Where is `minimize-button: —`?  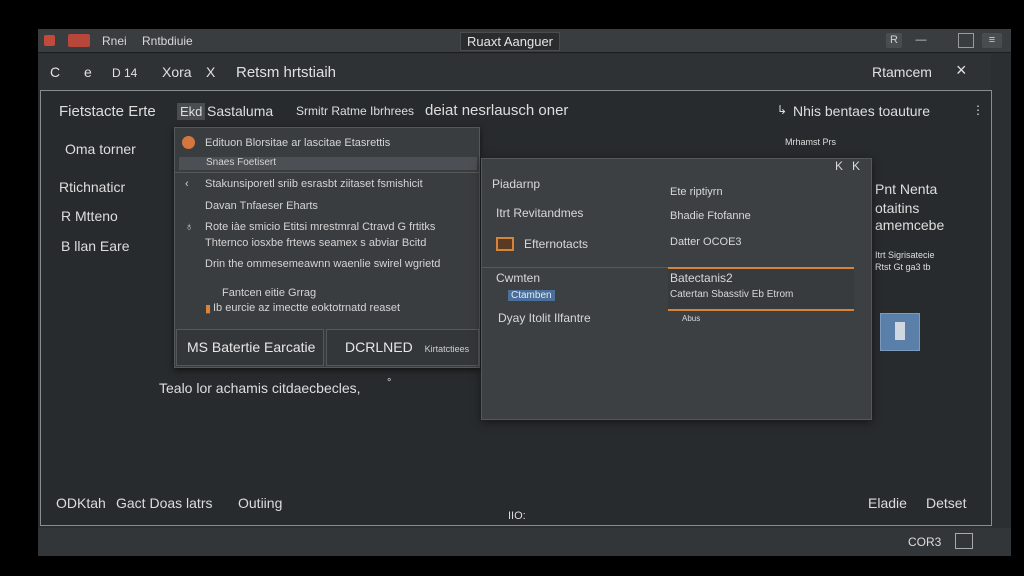 minimize-button: — is located at coordinates (921, 40).